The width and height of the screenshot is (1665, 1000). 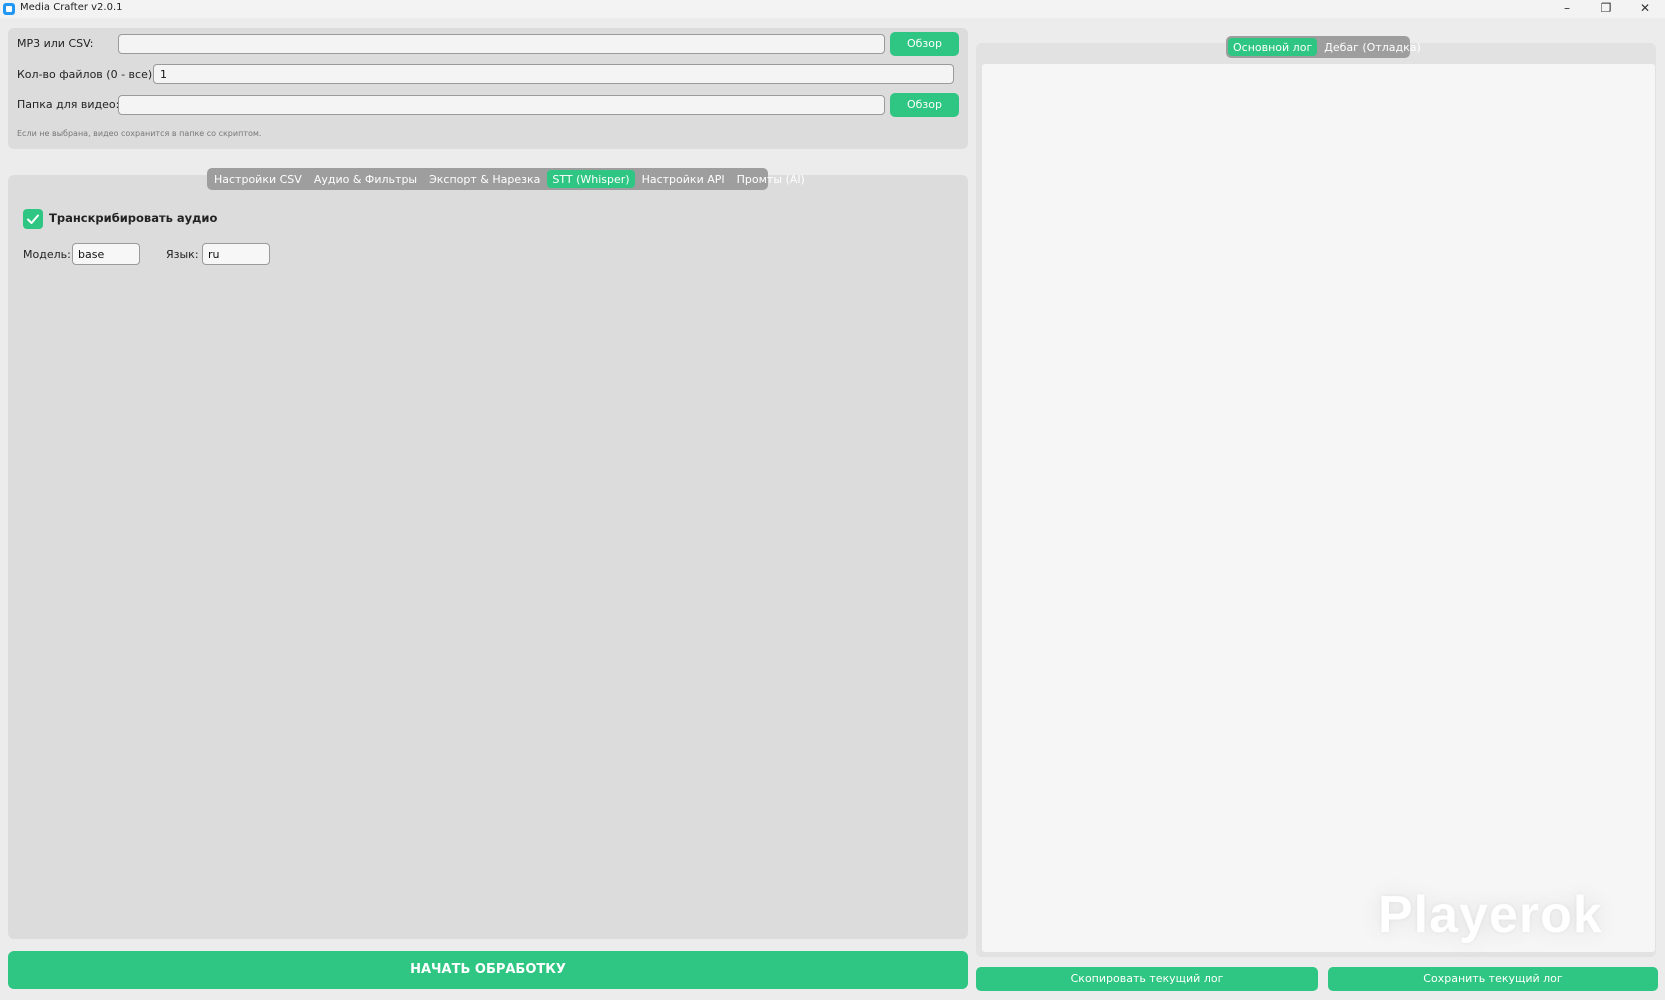 What do you see at coordinates (55, 43) in the screenshot?
I see `mp3-csv-label: MP3 или CSV:` at bounding box center [55, 43].